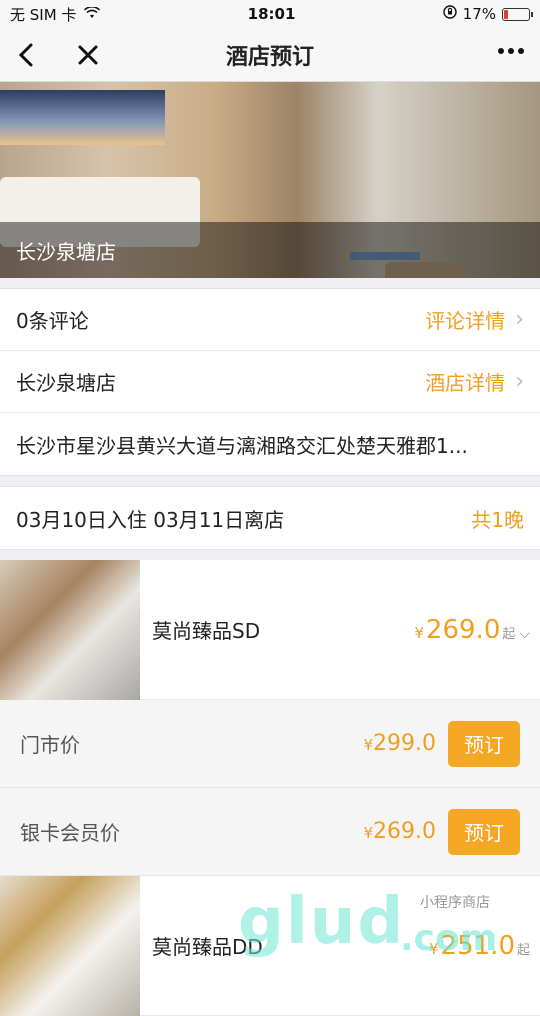 This screenshot has width=540, height=1016. I want to click on reviews-link: 评论详情 ›, so click(474, 319).